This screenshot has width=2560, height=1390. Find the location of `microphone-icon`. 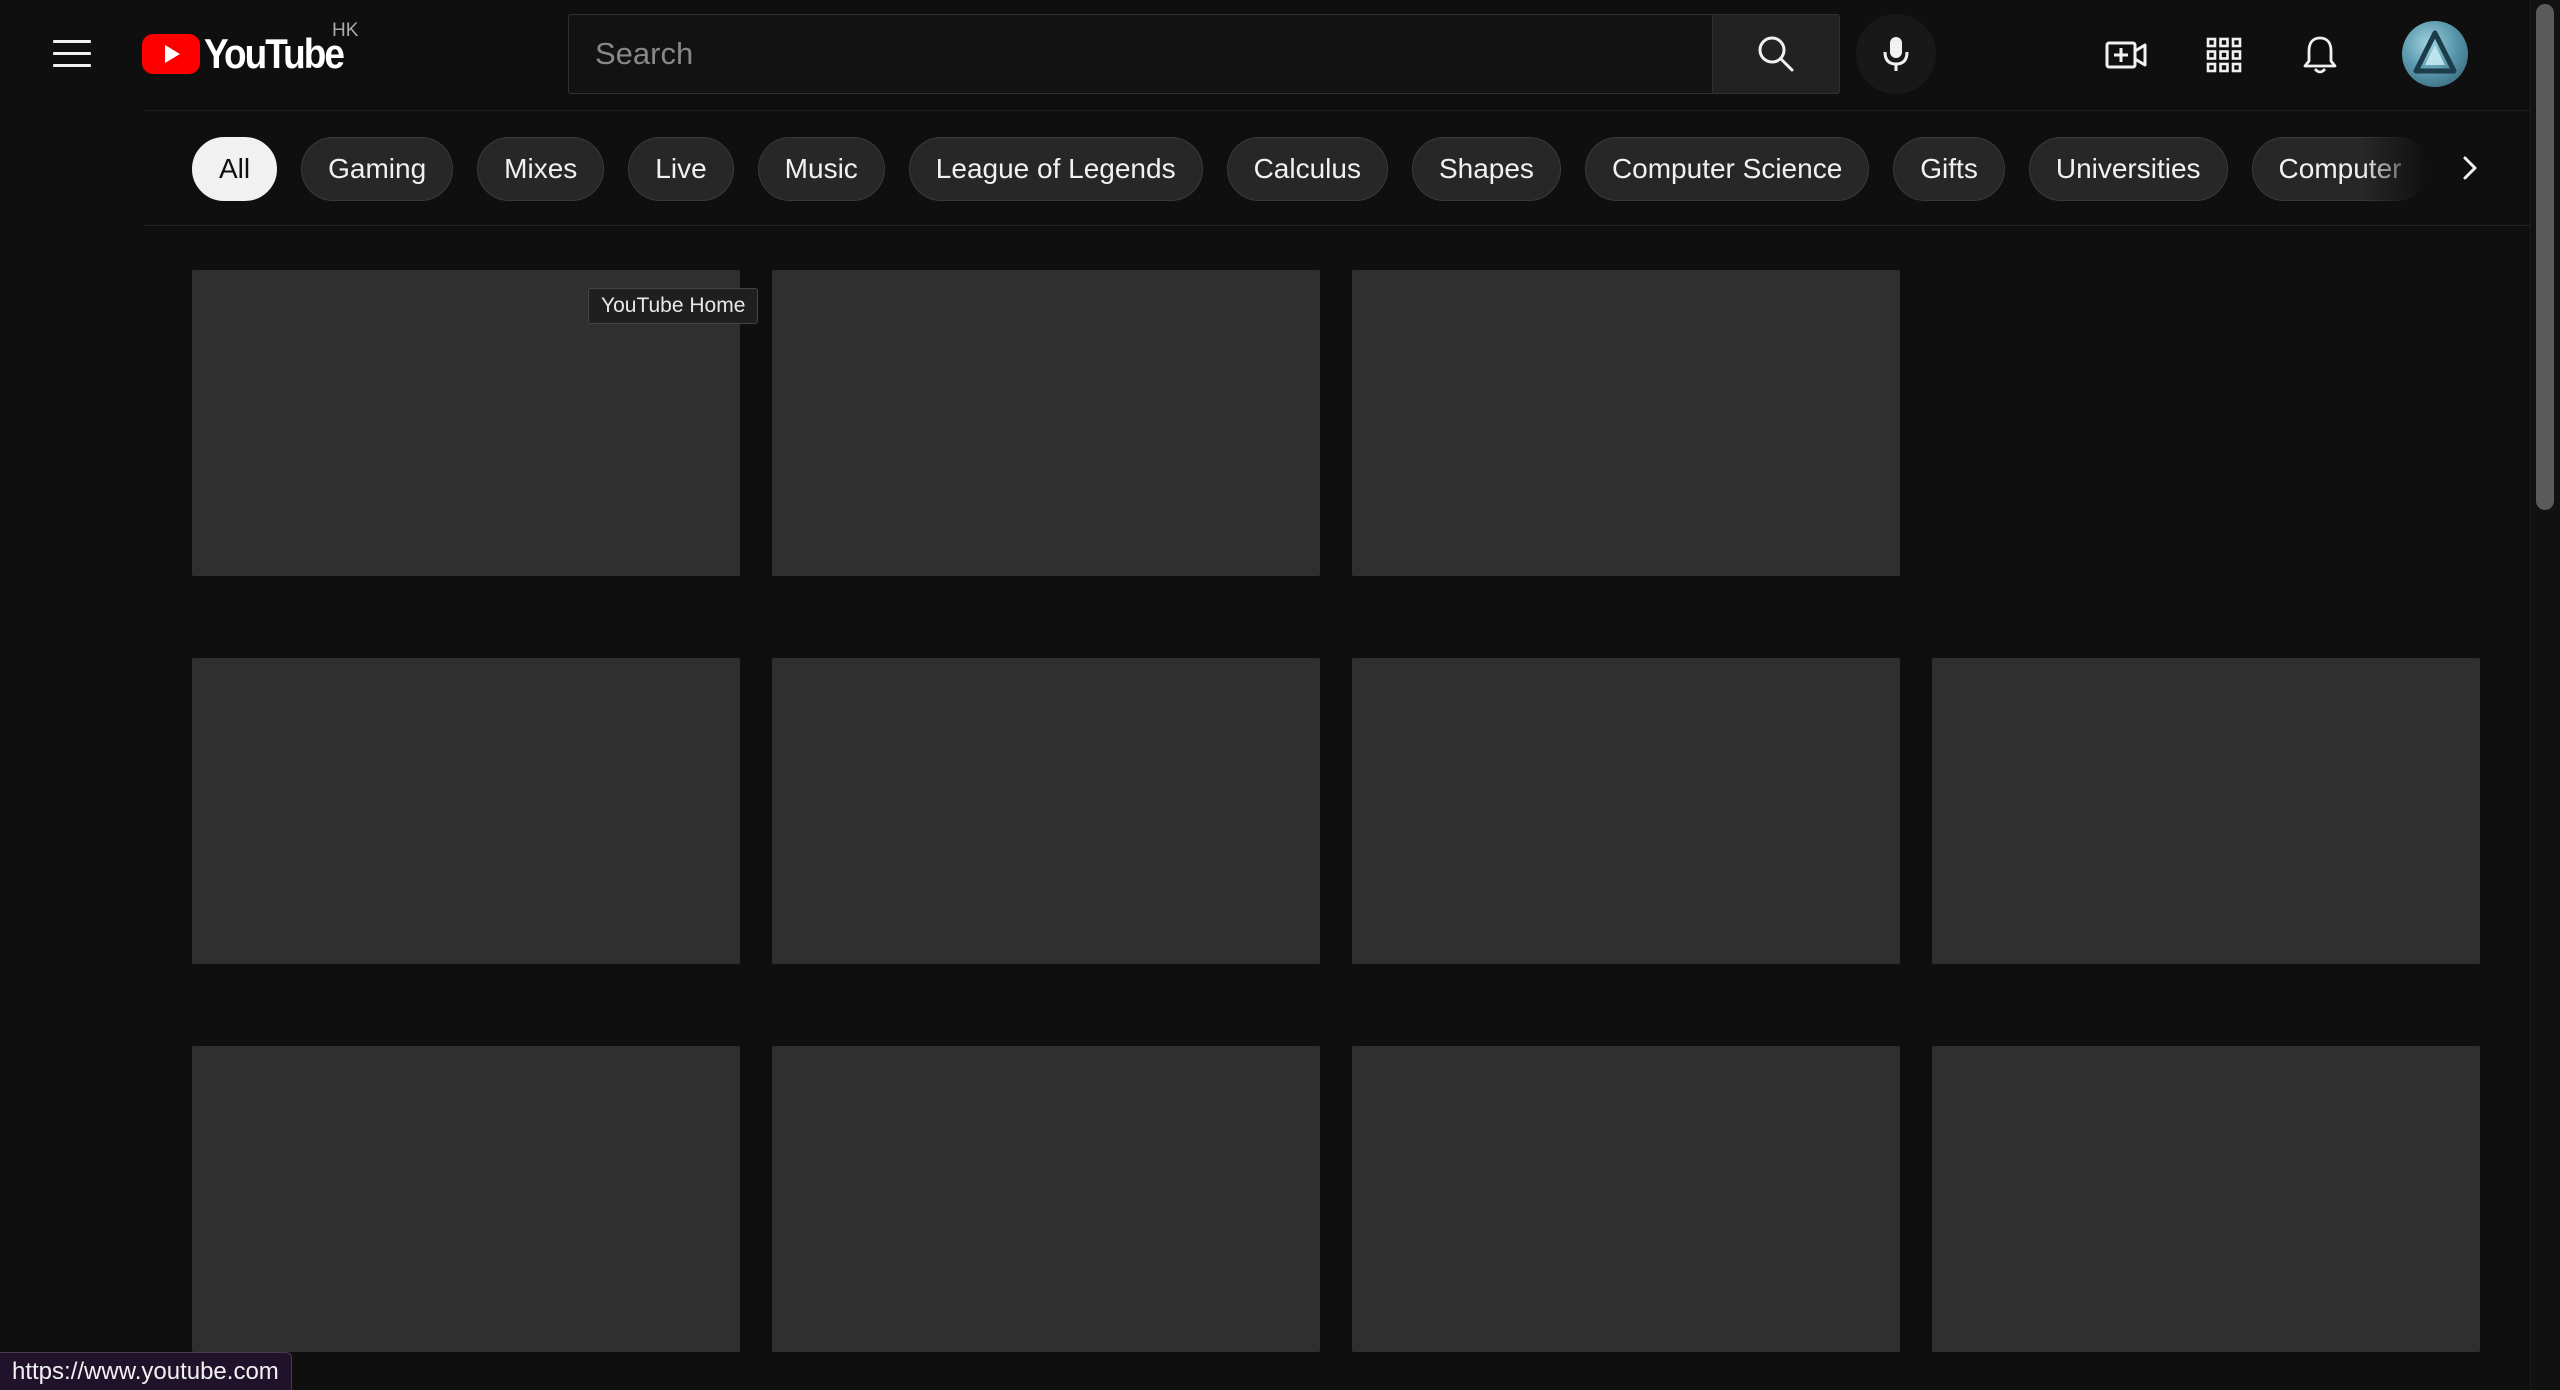

microphone-icon is located at coordinates (1896, 54).